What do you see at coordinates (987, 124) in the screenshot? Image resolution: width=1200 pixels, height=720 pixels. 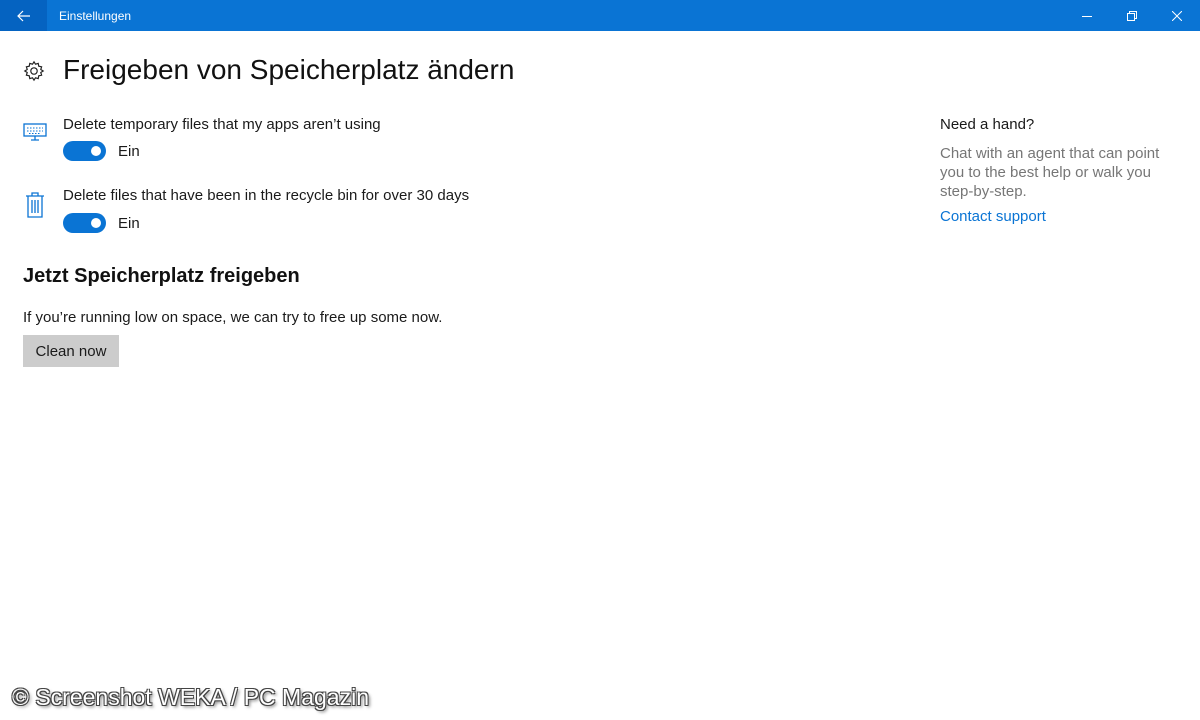 I see `help-title: Need a hand?` at bounding box center [987, 124].